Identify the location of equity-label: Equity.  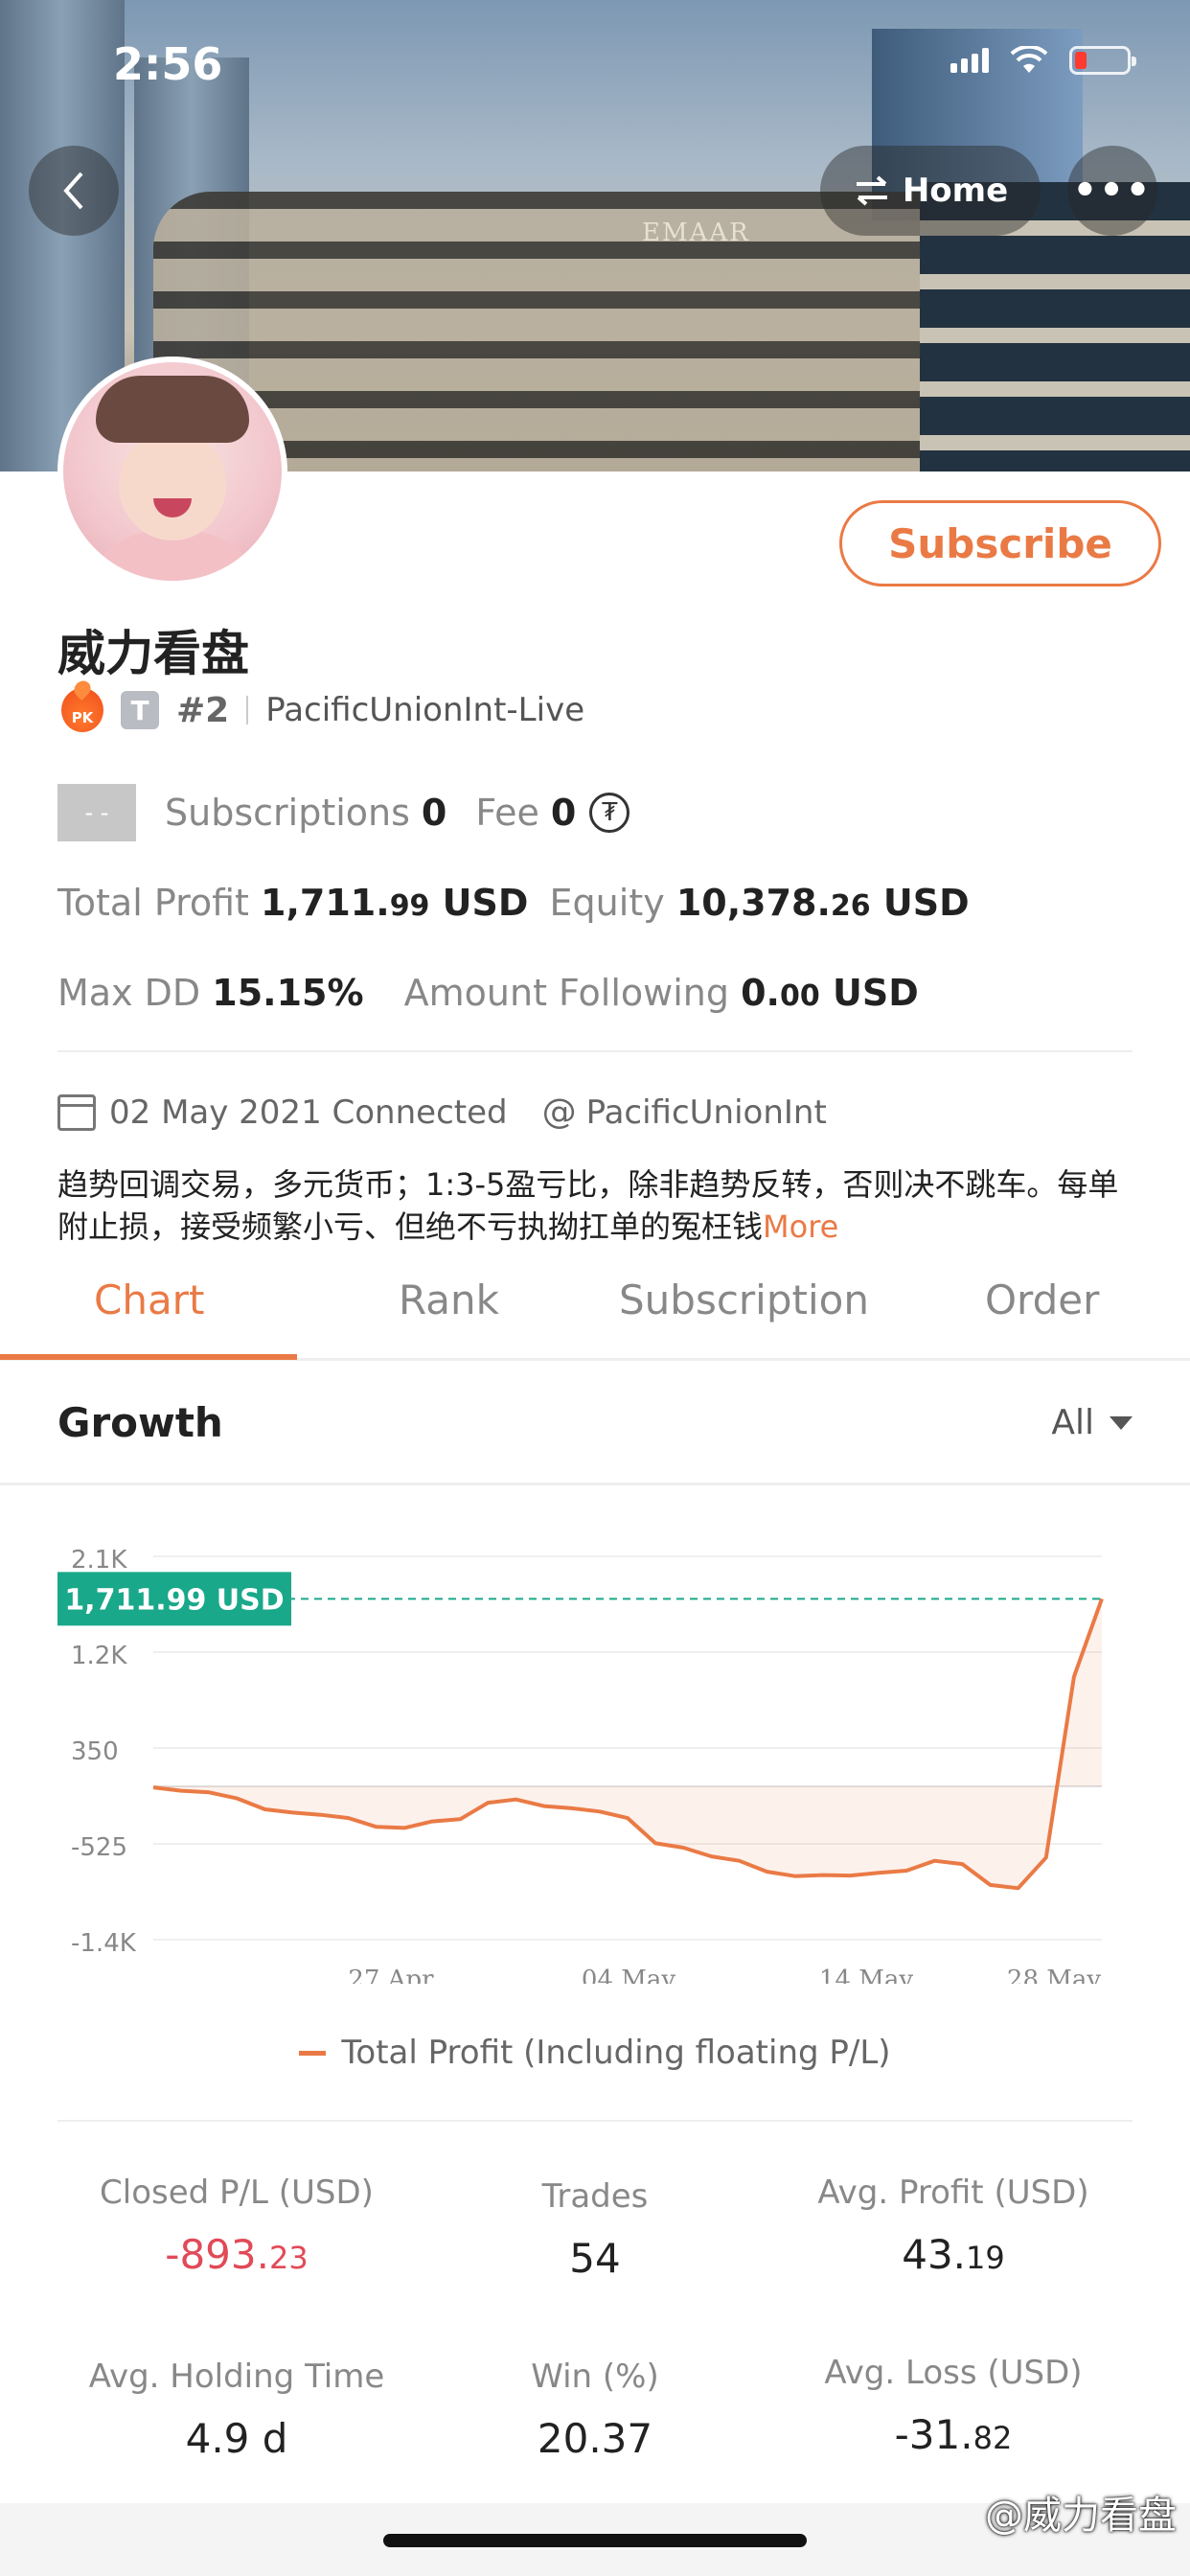
(607, 903).